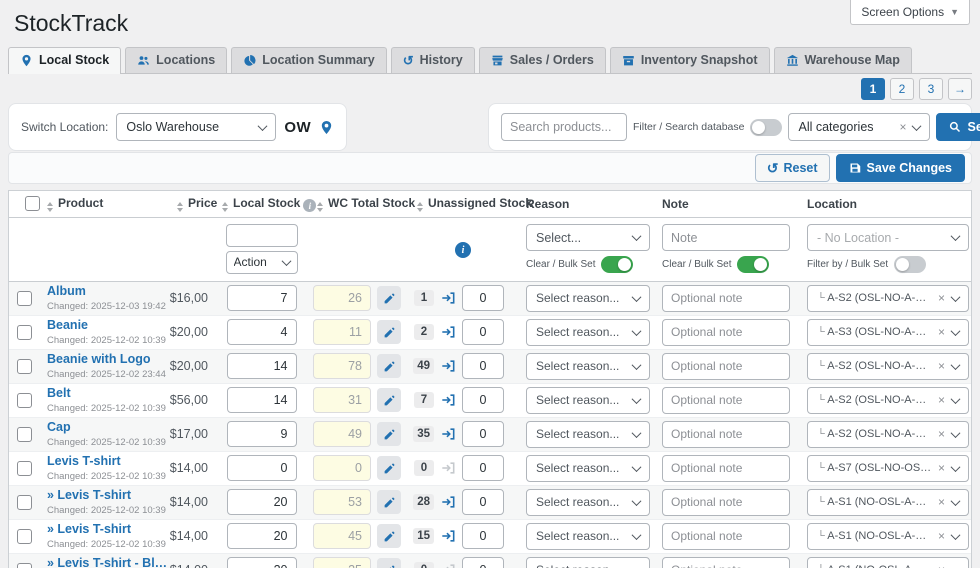 The width and height of the screenshot is (980, 568). What do you see at coordinates (902, 127) in the screenshot?
I see `clear-category-icon: ×` at bounding box center [902, 127].